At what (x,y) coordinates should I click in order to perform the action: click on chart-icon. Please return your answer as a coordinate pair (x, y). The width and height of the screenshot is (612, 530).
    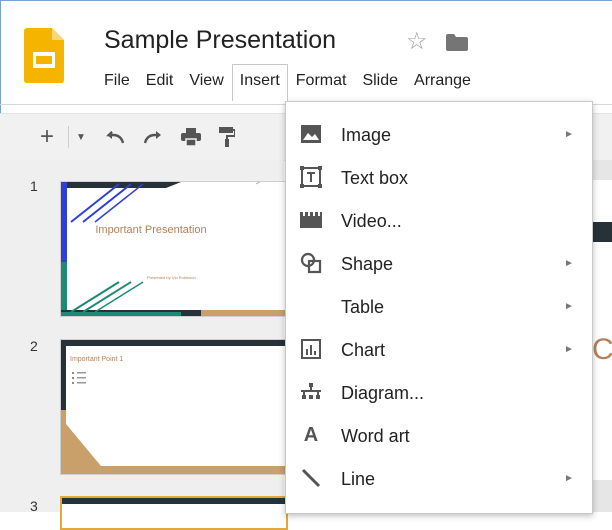
    Looking at the image, I should click on (311, 349).